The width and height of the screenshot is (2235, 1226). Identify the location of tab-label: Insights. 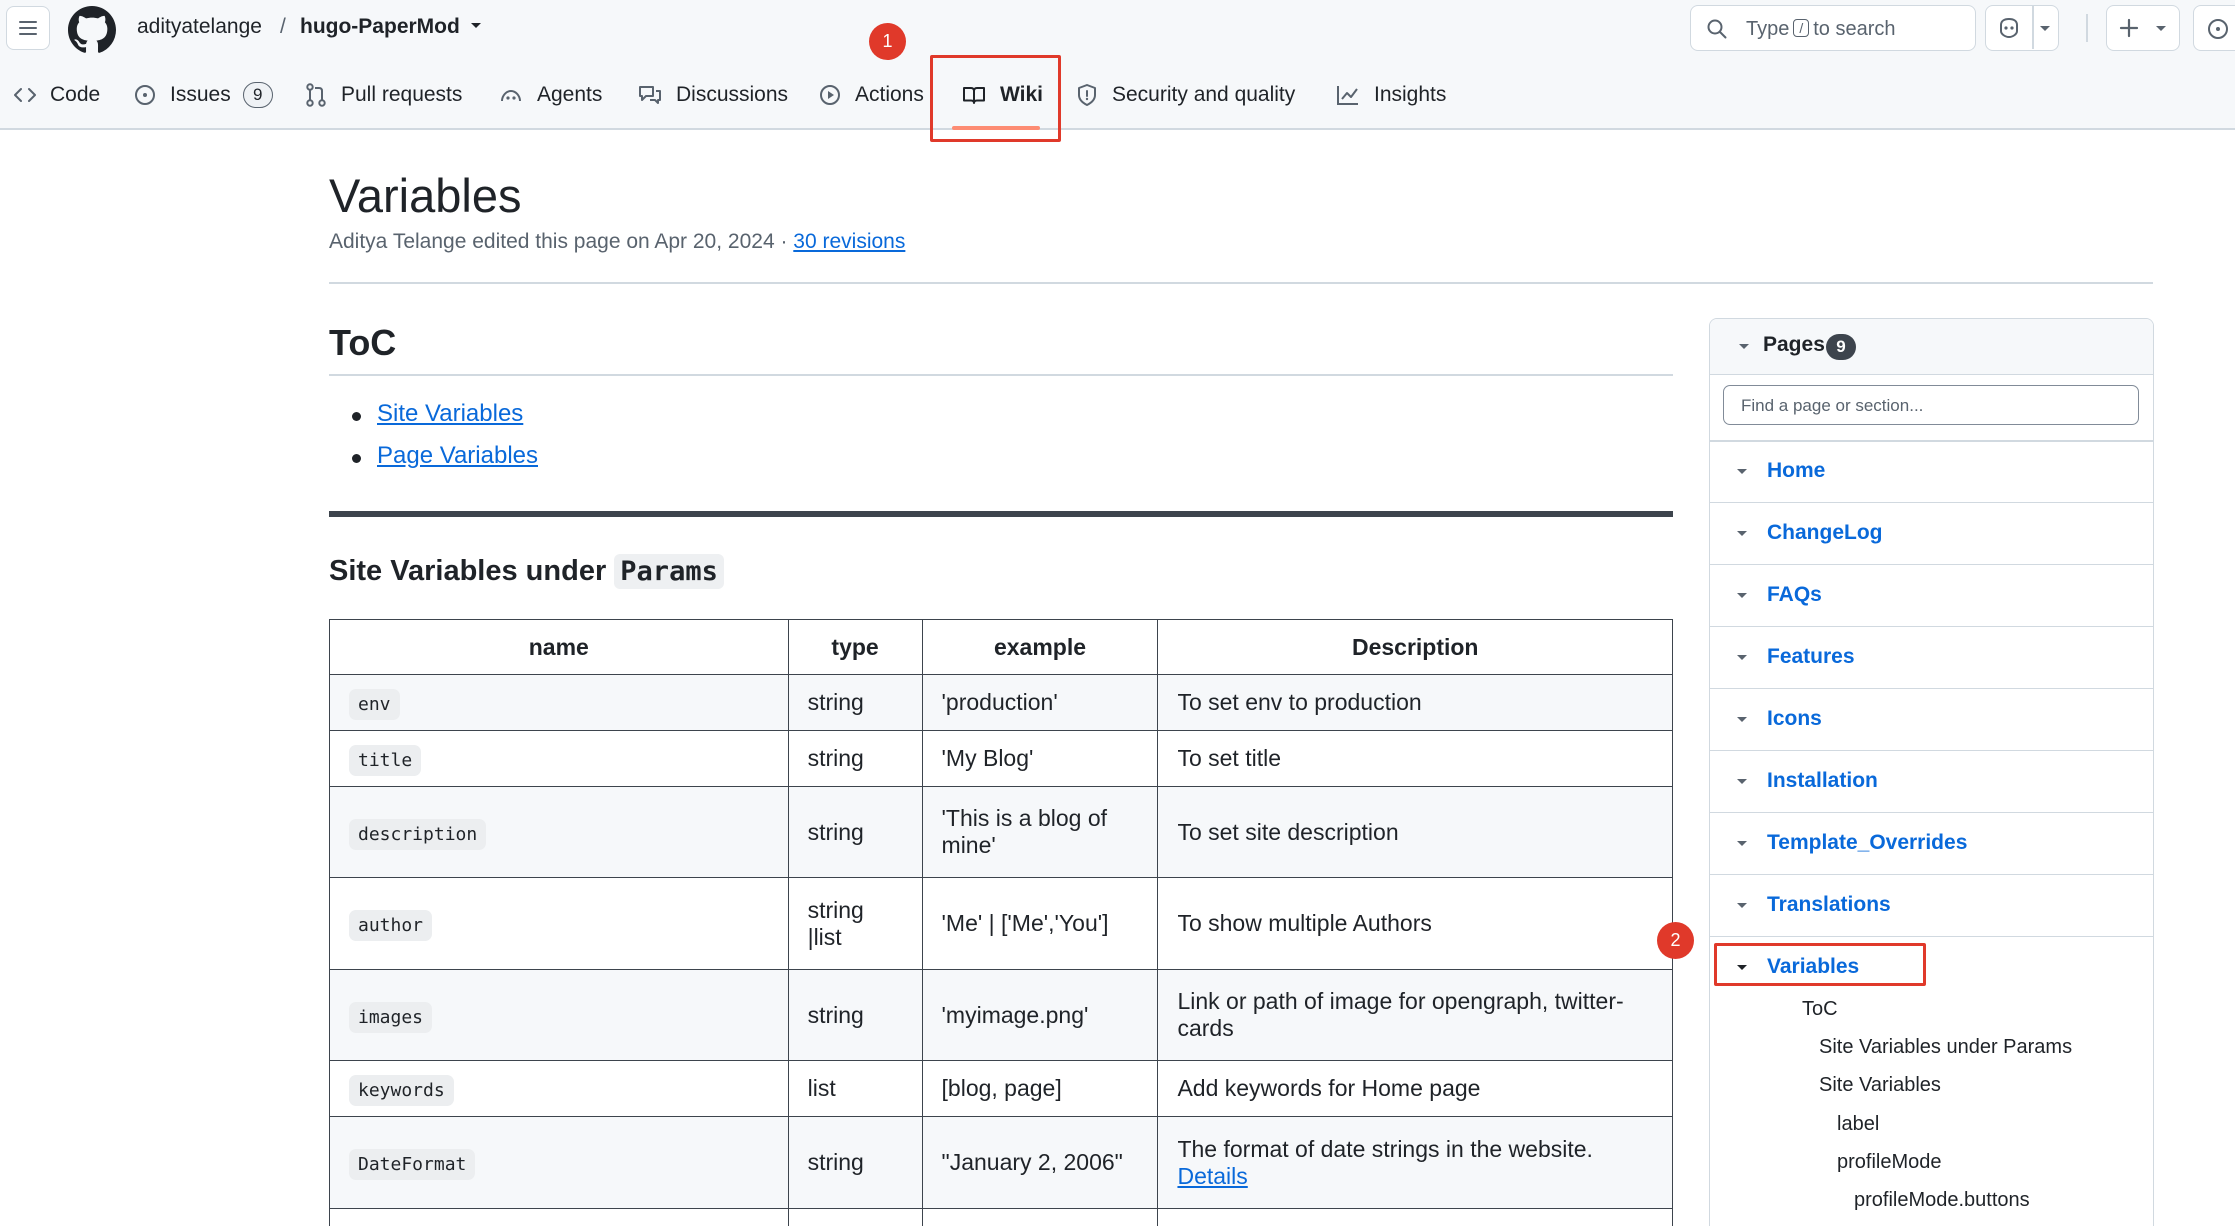
(1410, 94).